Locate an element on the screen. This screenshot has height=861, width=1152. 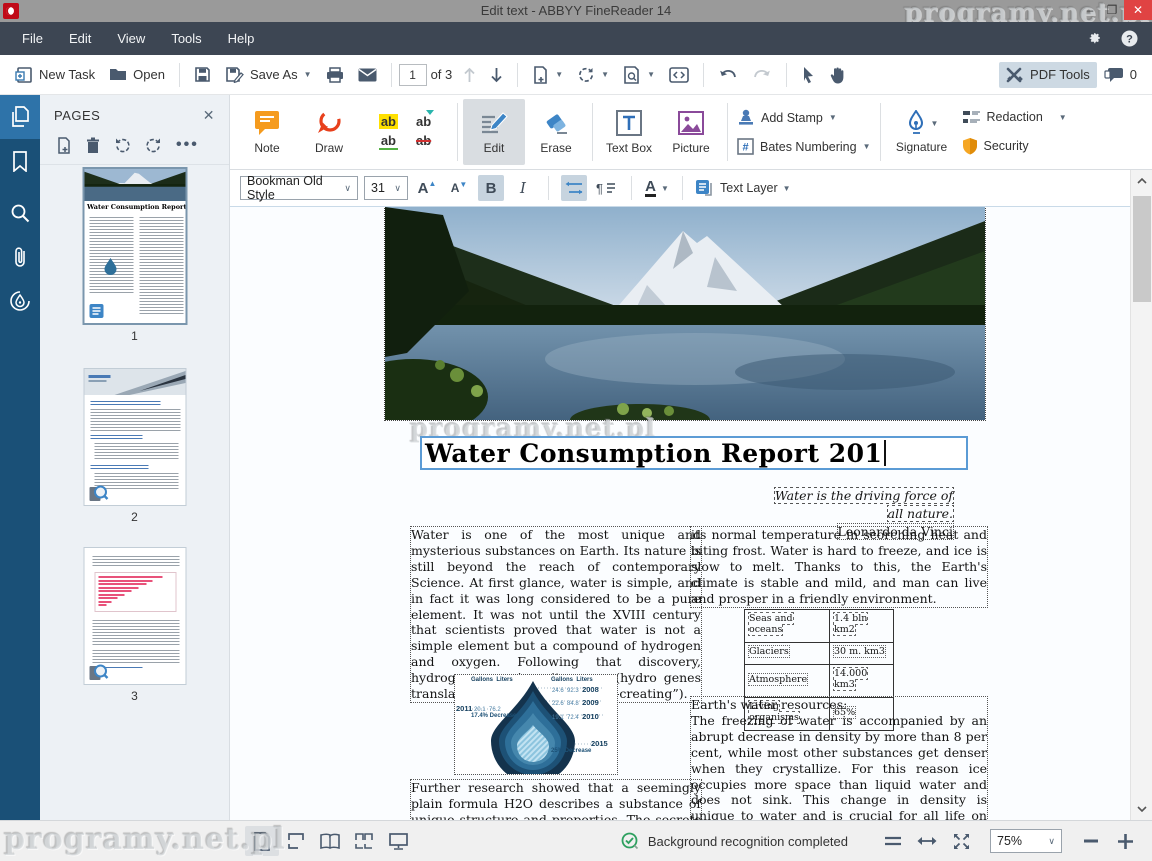
security-button: Security is located at coordinates (1014, 146).